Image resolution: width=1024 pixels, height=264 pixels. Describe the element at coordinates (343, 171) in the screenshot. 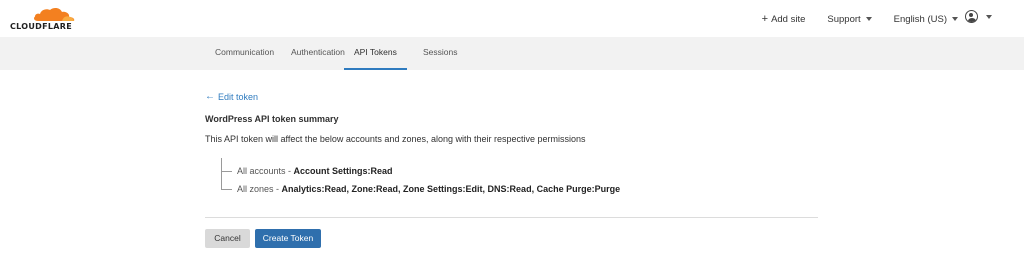

I see `permission-list: Account Settings:Read` at that location.